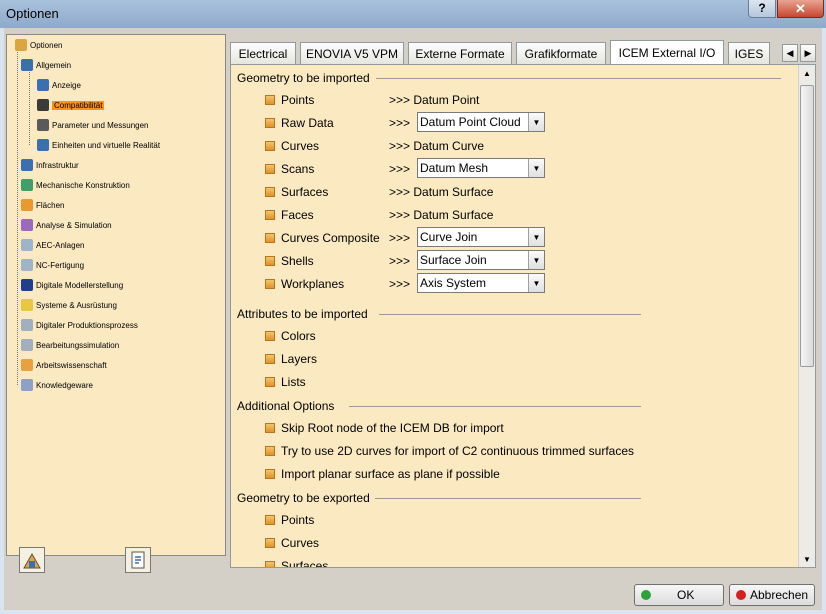  I want to click on tree-item-compatibilitaet: Compatibilität, so click(71, 105).